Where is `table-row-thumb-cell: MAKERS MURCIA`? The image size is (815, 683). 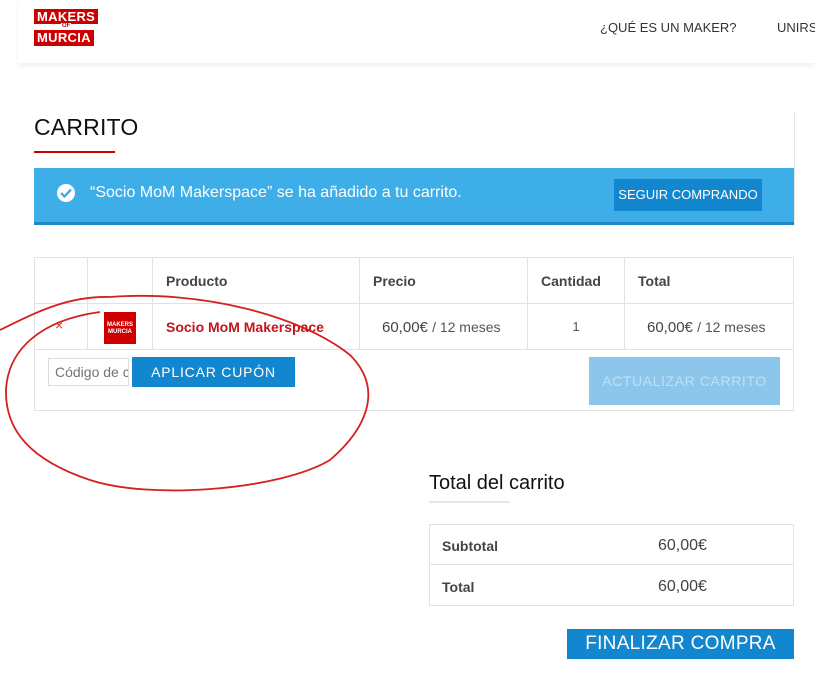
table-row-thumb-cell: MAKERS MURCIA is located at coordinates (120, 327).